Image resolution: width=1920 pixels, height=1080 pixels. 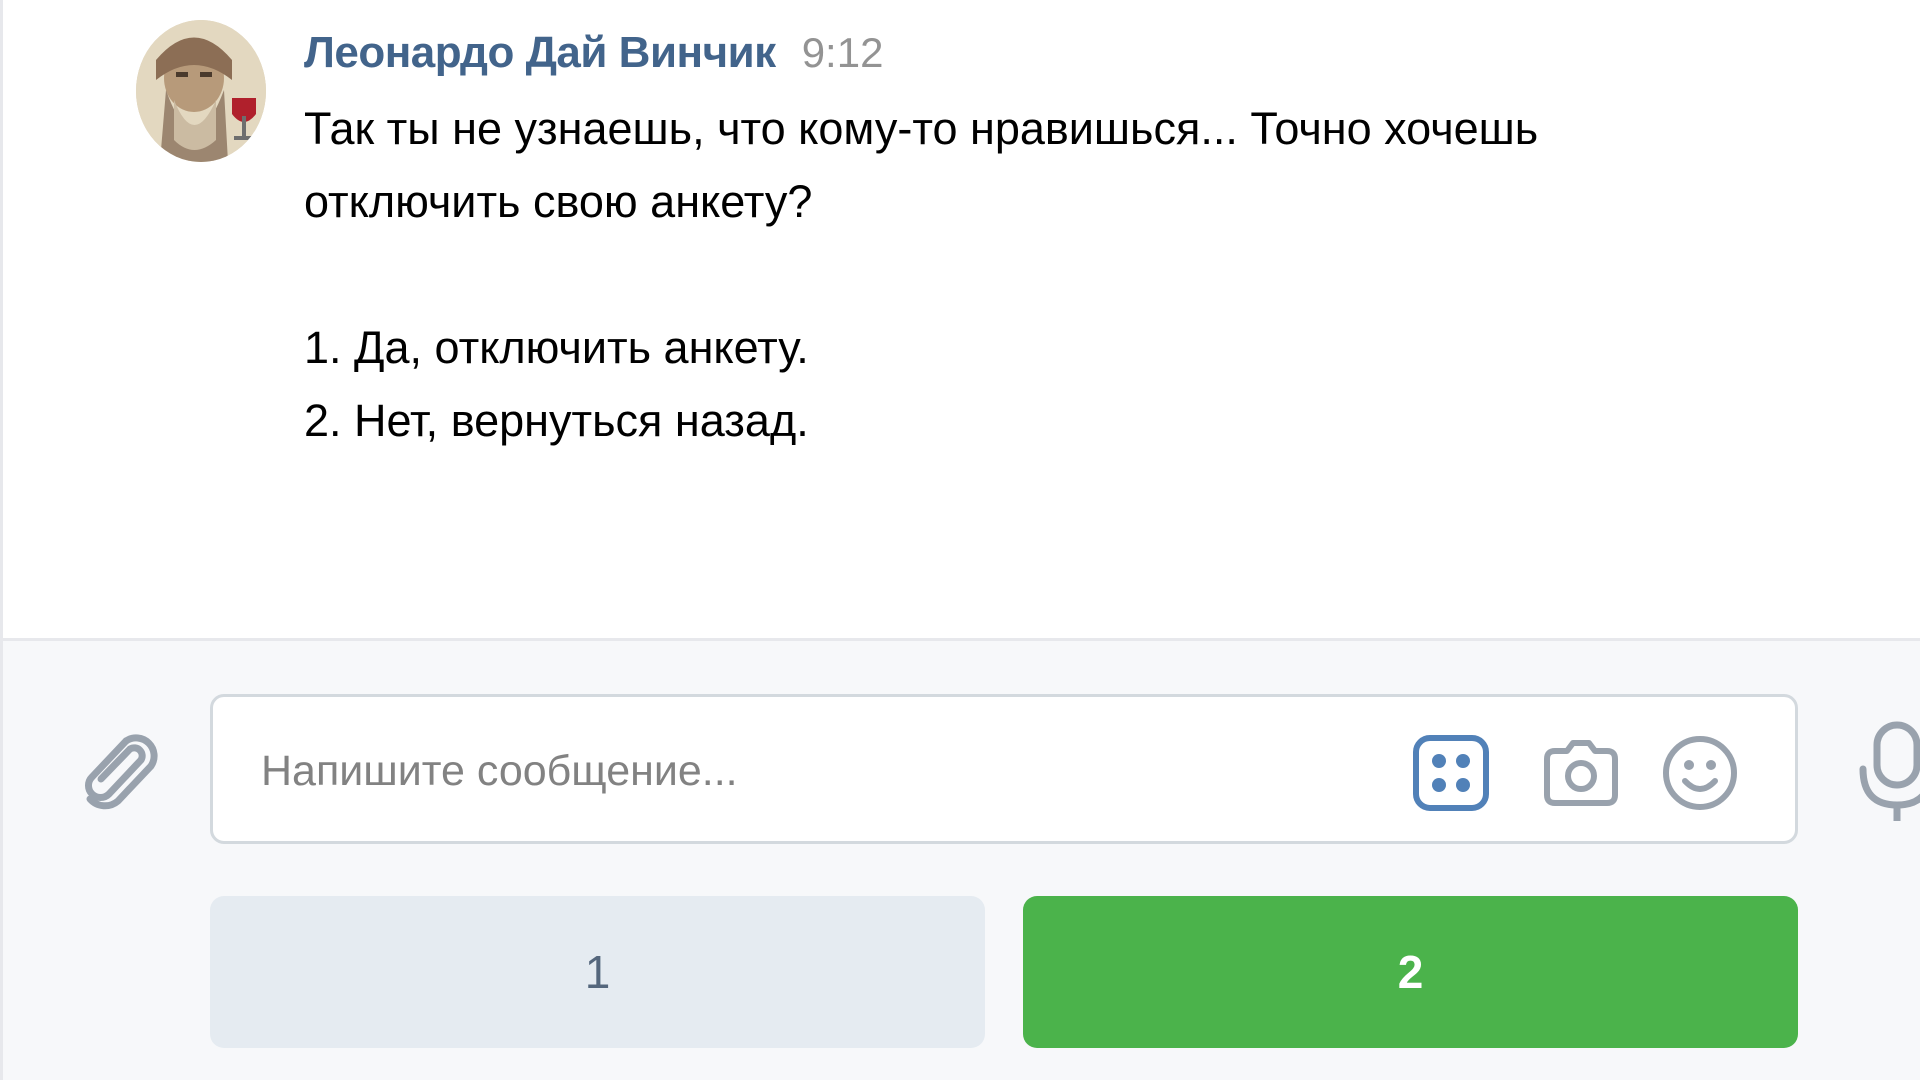 I want to click on camera-icon, so click(x=1581, y=773).